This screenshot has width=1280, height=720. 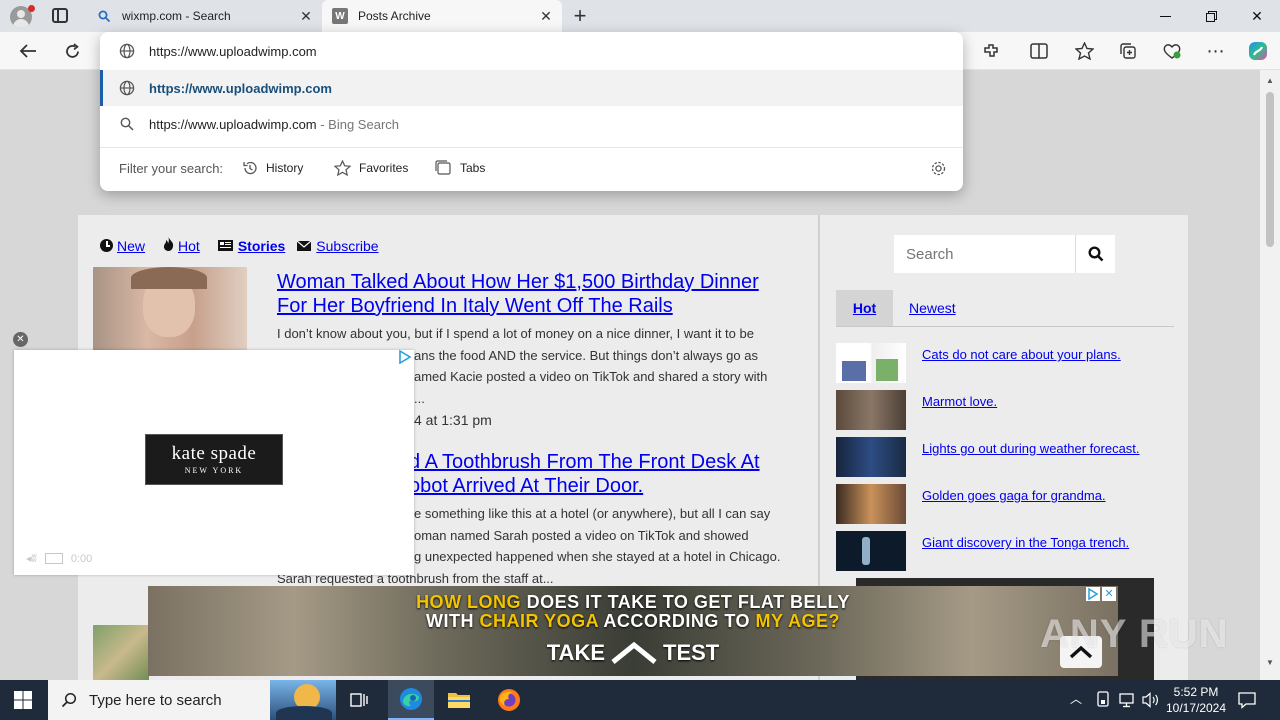 I want to click on sidebar-tab-newest: Newest, so click(x=932, y=308).